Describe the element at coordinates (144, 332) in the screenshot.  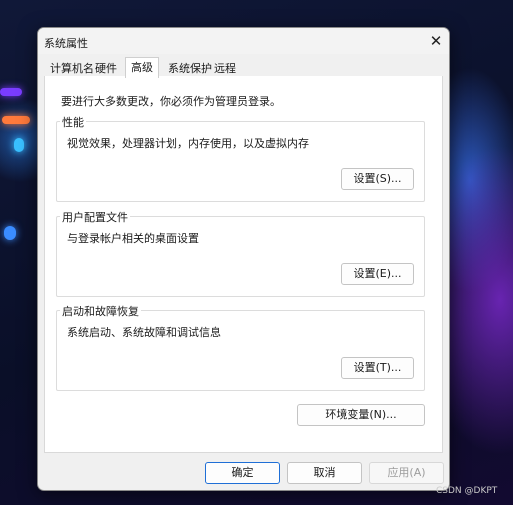
I see `startup-recovery-description: 系统启动、系统故障和调试信息` at that location.